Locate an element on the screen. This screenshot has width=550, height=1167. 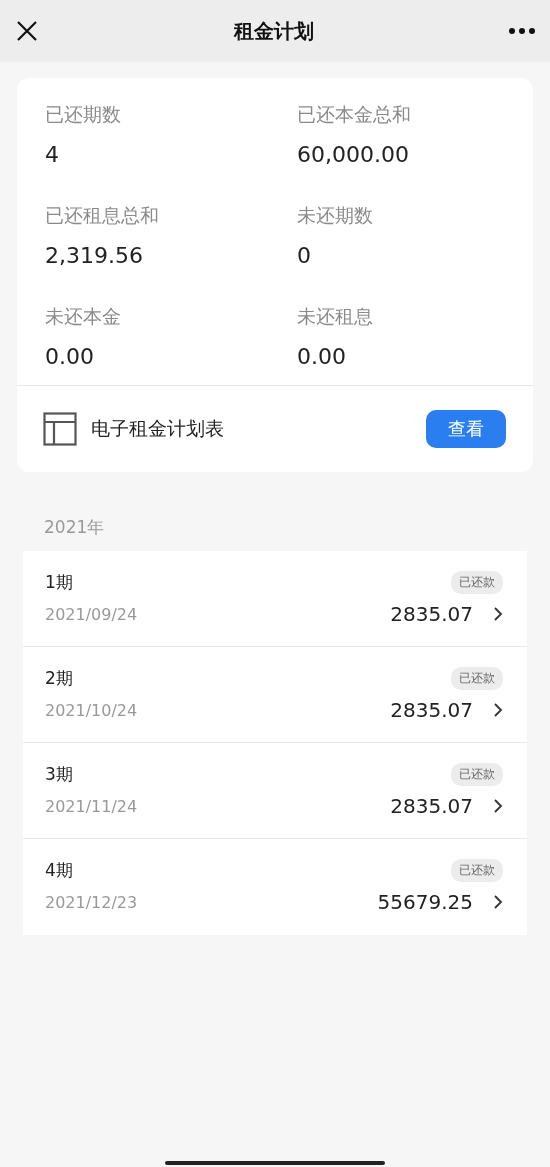
due-date: 2021/09/24 is located at coordinates (91, 614).